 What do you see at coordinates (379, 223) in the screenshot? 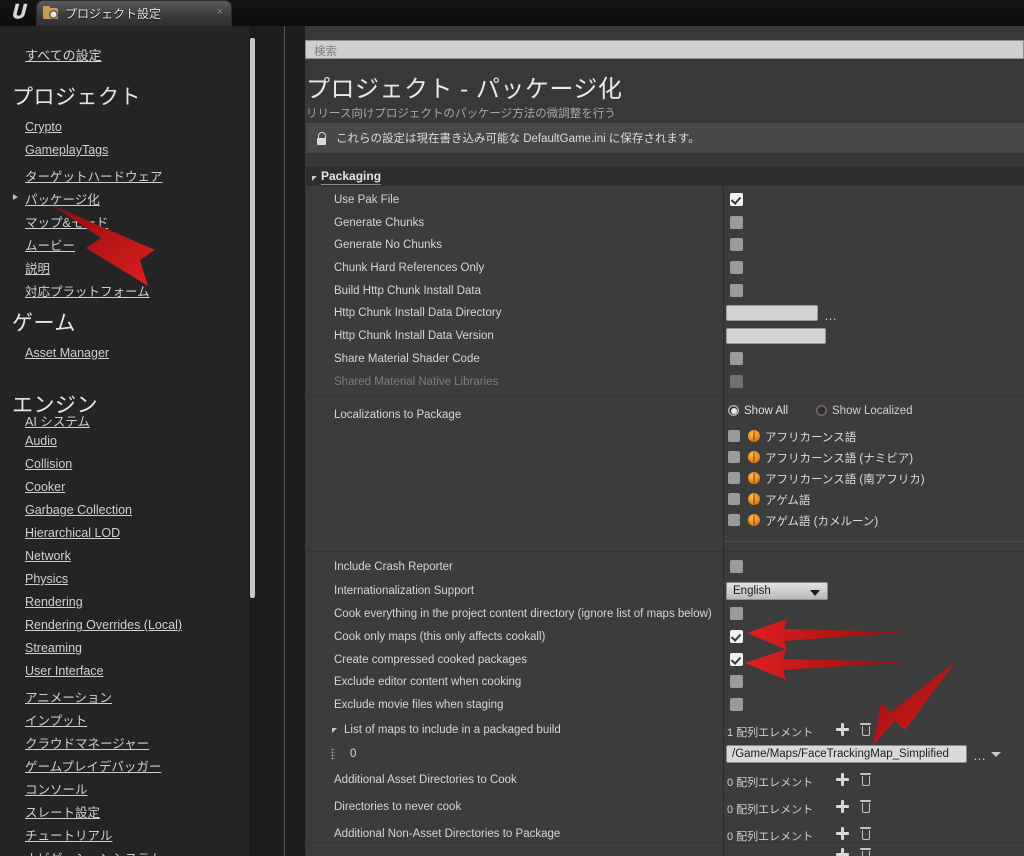
I see `property-label: Generate Chunks` at bounding box center [379, 223].